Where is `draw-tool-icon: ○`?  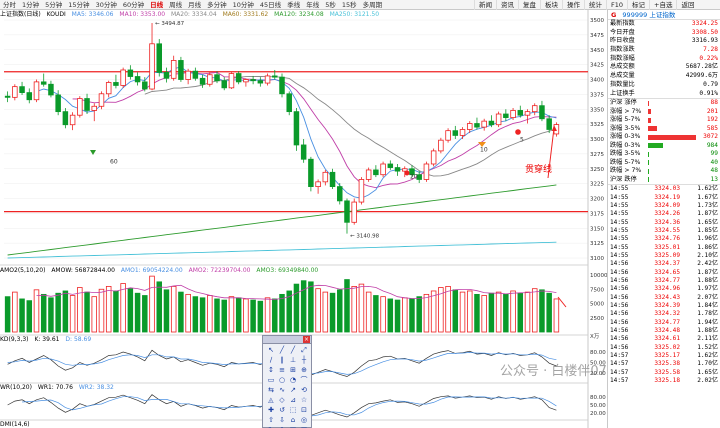
draw-tool-icon: ○ is located at coordinates (282, 380).